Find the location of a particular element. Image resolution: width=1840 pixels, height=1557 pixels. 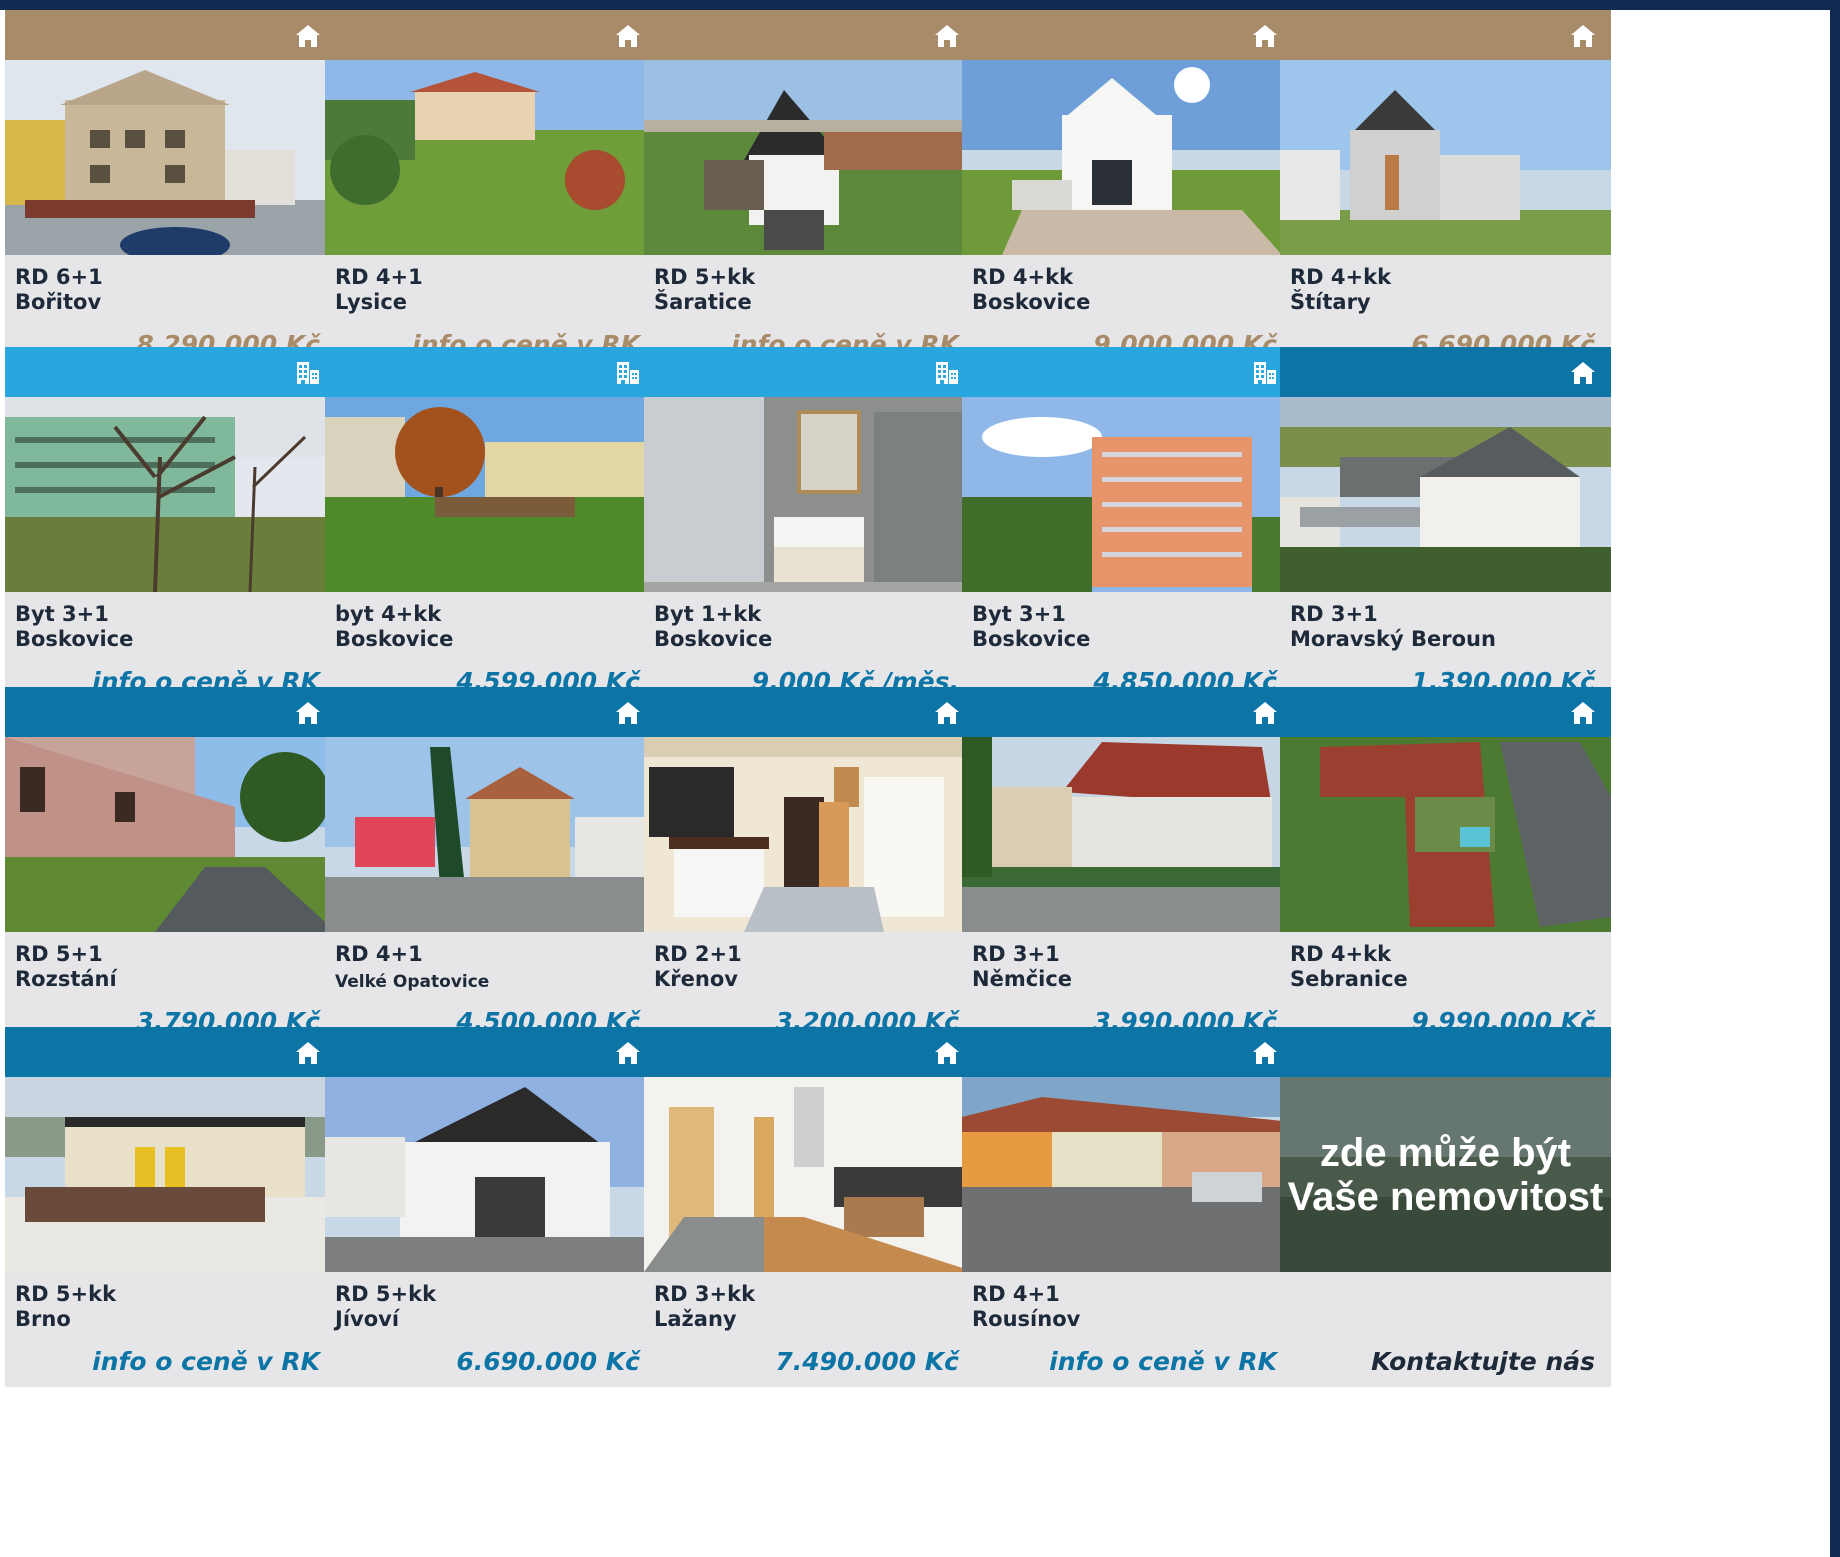

property-card: RD 5+kk Jívoví 6.690.000 Kč is located at coordinates (490, 1207).